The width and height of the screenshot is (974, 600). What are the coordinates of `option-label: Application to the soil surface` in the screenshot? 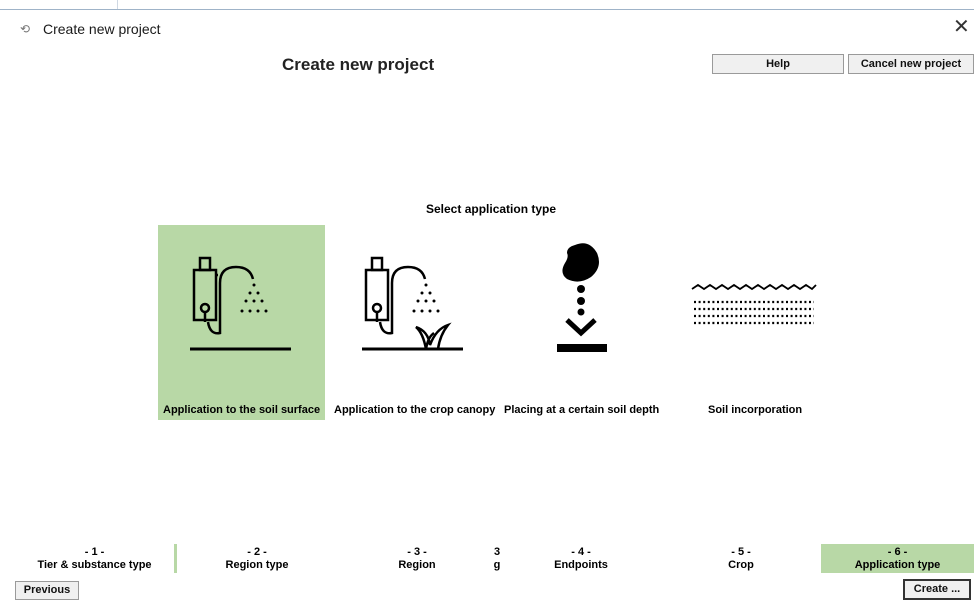 It's located at (242, 410).